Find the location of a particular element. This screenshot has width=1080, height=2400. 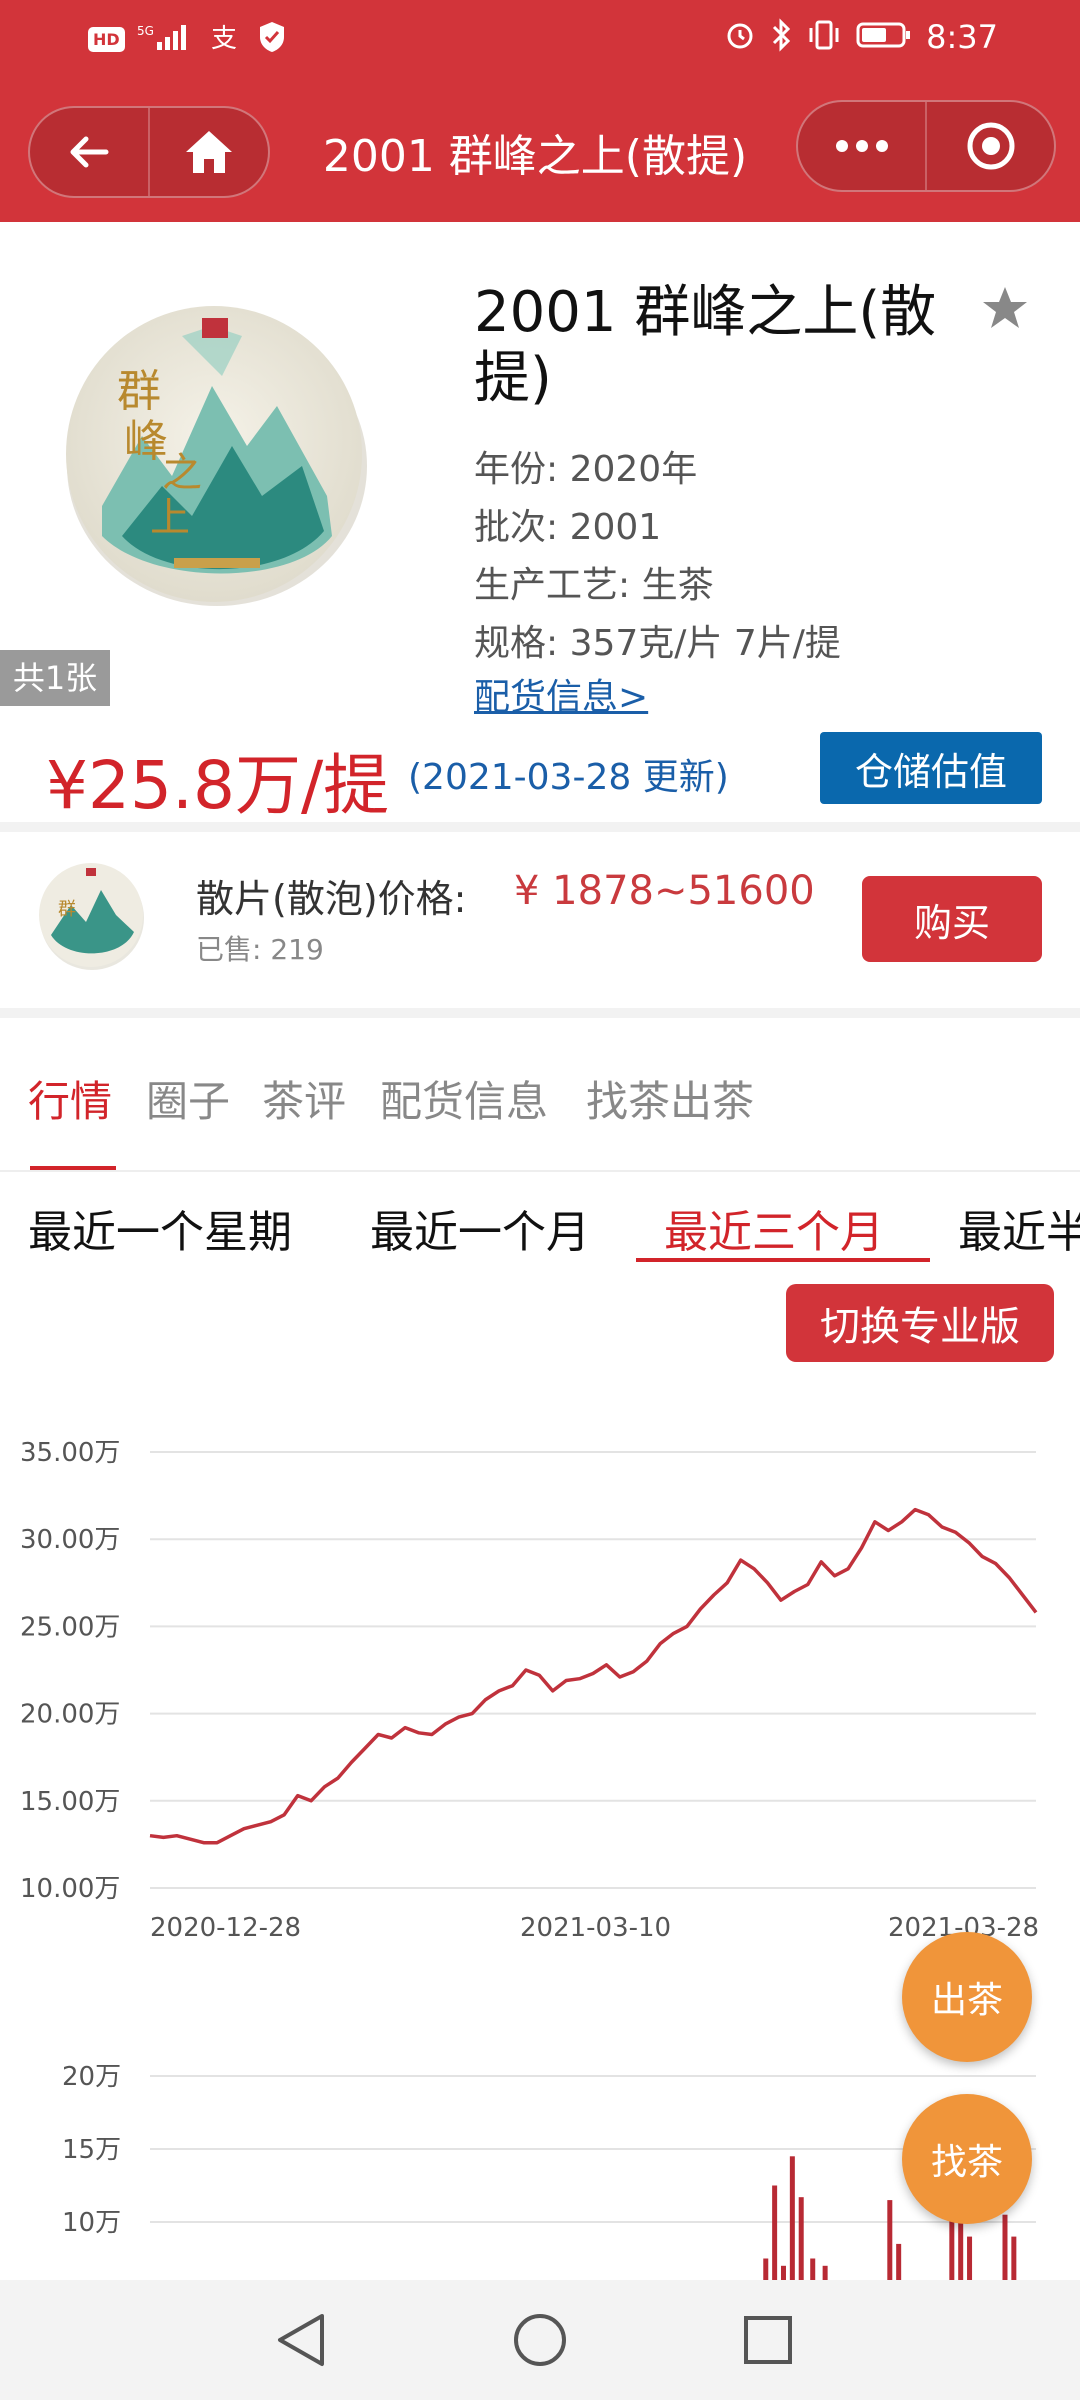

y-tick-label: 25.00万 is located at coordinates (70, 1627).